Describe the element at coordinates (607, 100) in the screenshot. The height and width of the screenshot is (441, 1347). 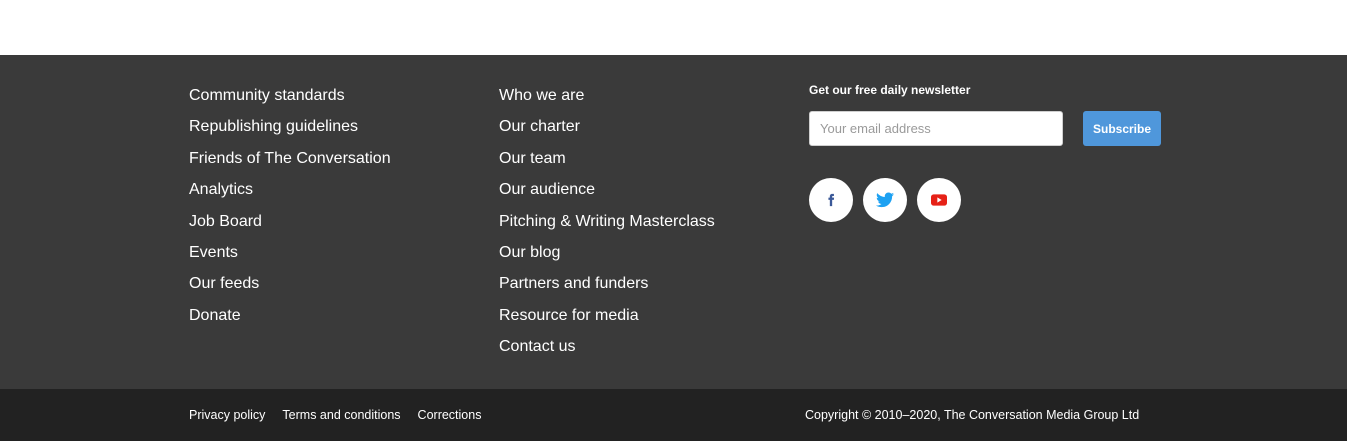
I see `footer-link-item: Who we are` at that location.